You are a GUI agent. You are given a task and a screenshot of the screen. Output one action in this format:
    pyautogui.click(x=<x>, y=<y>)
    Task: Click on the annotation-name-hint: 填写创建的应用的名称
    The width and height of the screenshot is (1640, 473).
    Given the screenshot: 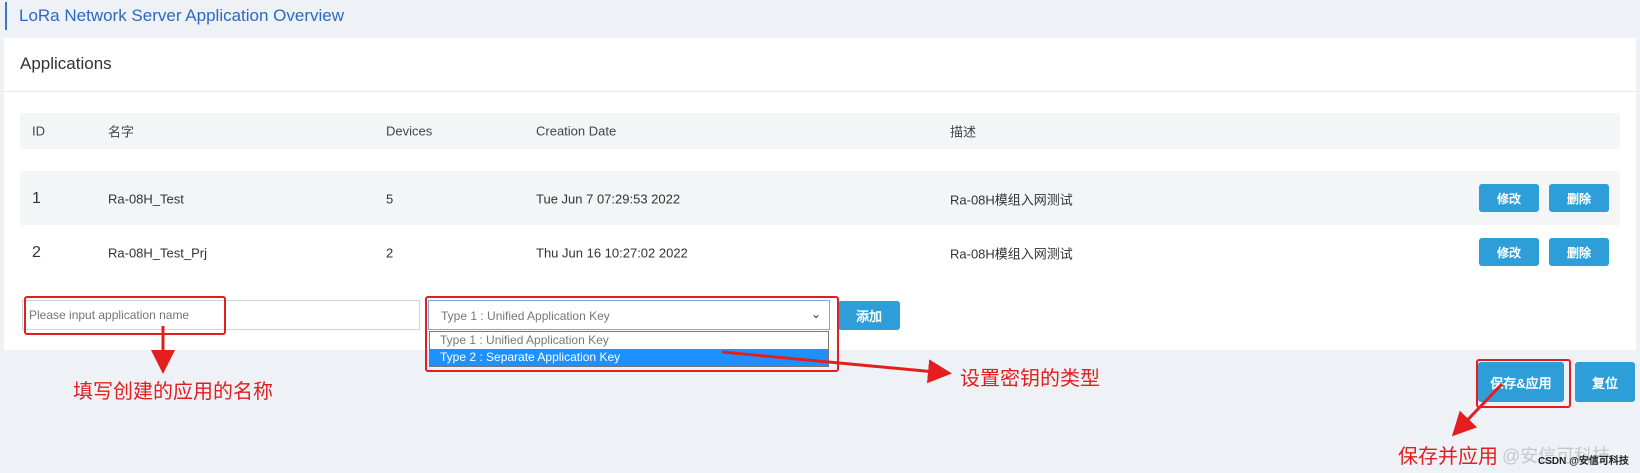 What is the action you would take?
    pyautogui.click(x=173, y=392)
    